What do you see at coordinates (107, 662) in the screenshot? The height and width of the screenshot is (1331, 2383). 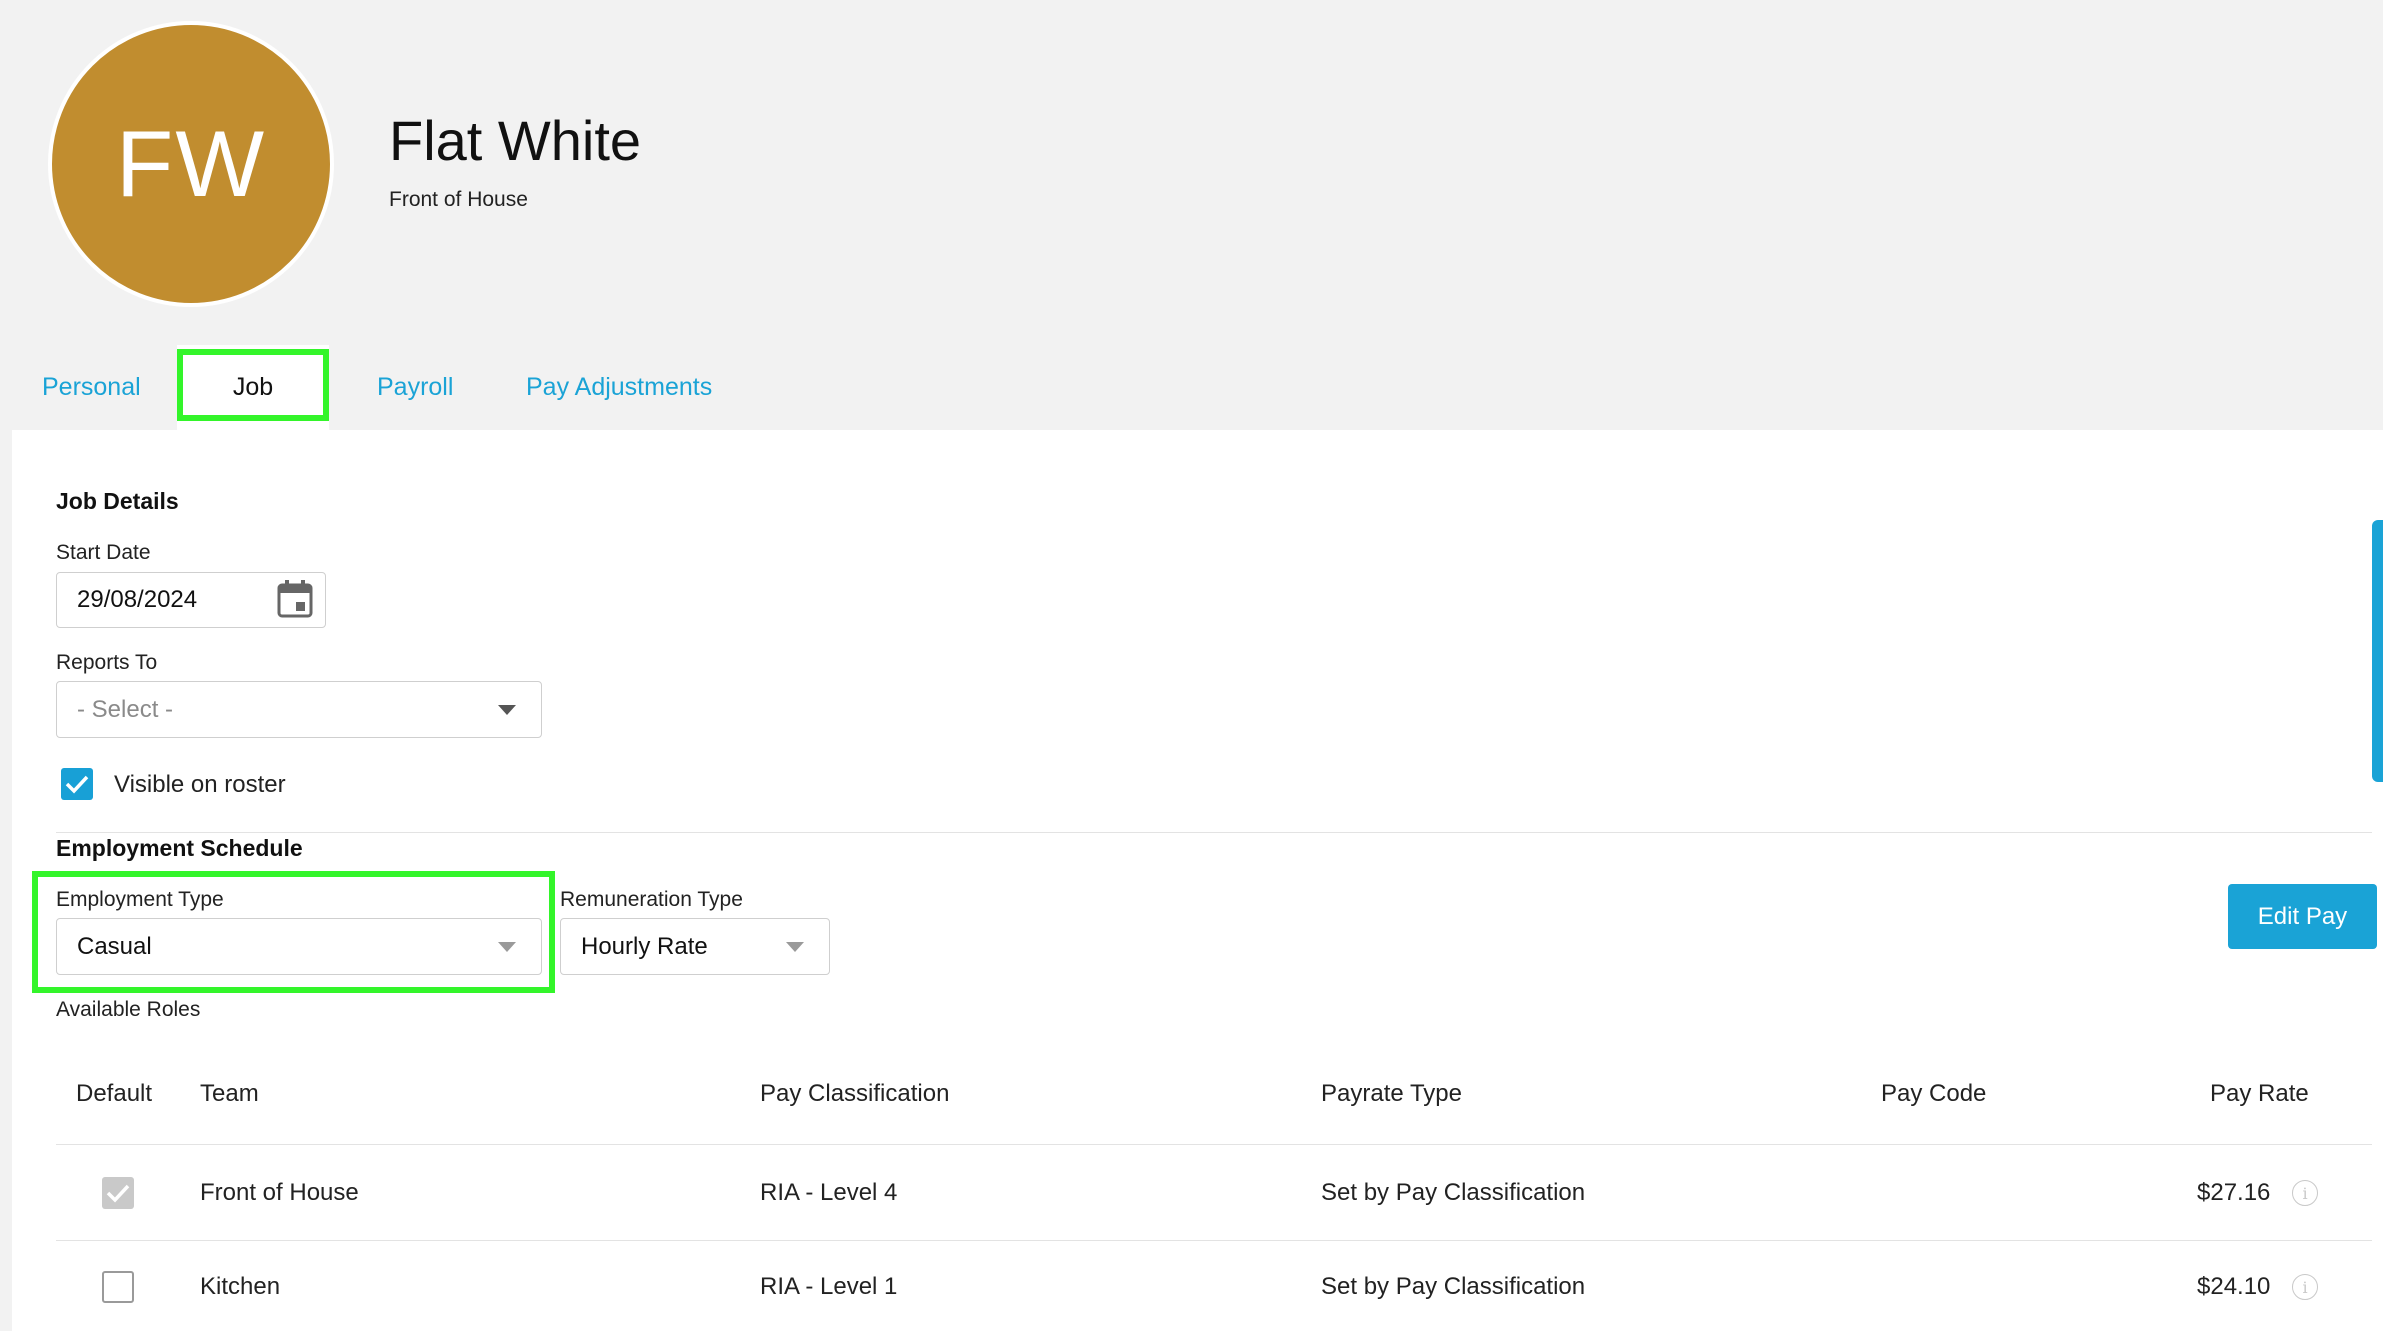 I see `reports-to-label: Reports To` at bounding box center [107, 662].